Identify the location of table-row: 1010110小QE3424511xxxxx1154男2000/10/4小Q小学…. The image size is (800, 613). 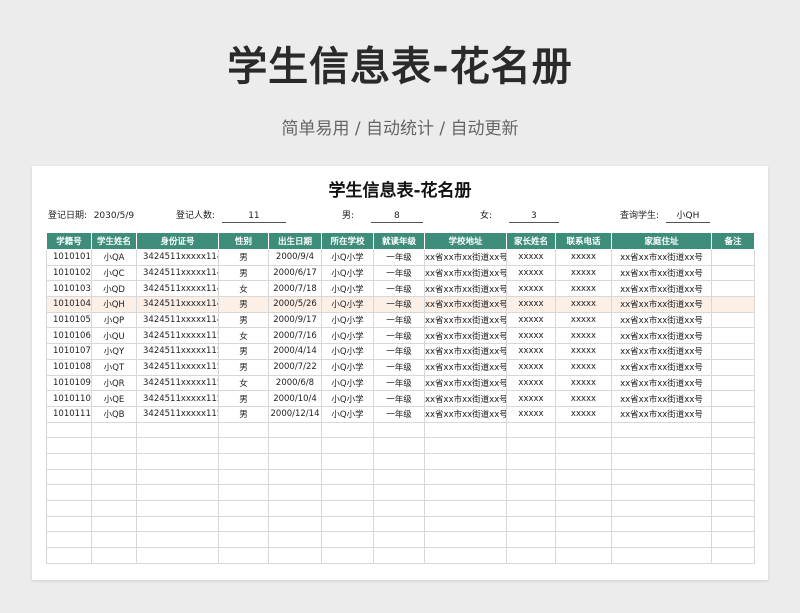
(400, 398).